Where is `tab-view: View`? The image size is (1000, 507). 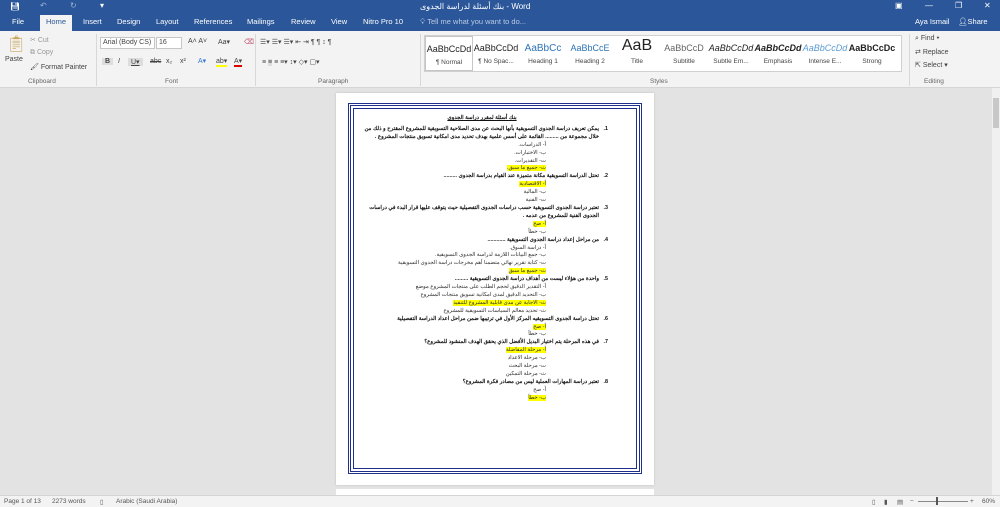 tab-view: View is located at coordinates (339, 21).